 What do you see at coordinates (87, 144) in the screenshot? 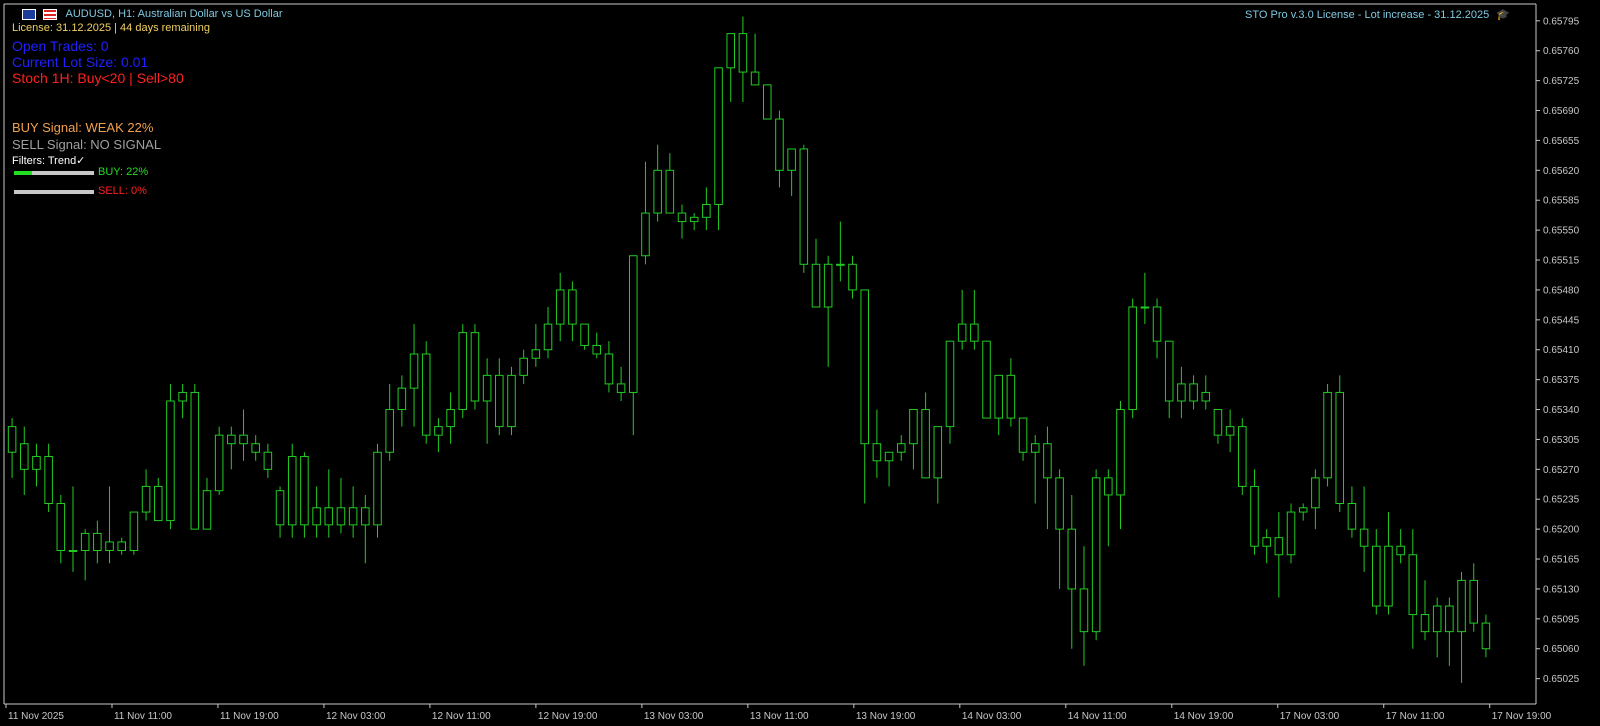
I see `sell-signal: SELL Signal: NO SIGNAL` at bounding box center [87, 144].